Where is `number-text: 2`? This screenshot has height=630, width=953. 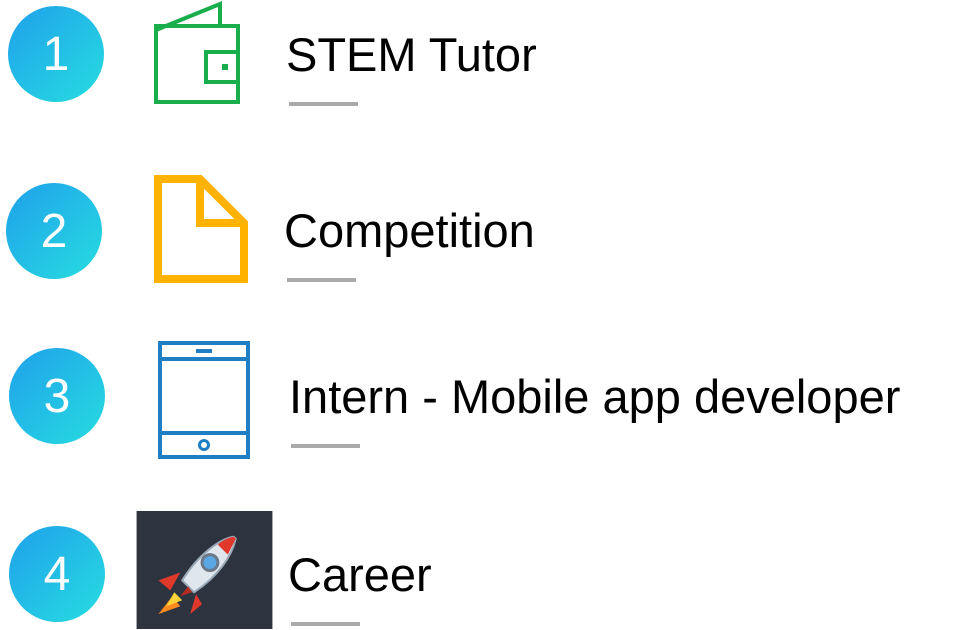 number-text: 2 is located at coordinates (54, 231).